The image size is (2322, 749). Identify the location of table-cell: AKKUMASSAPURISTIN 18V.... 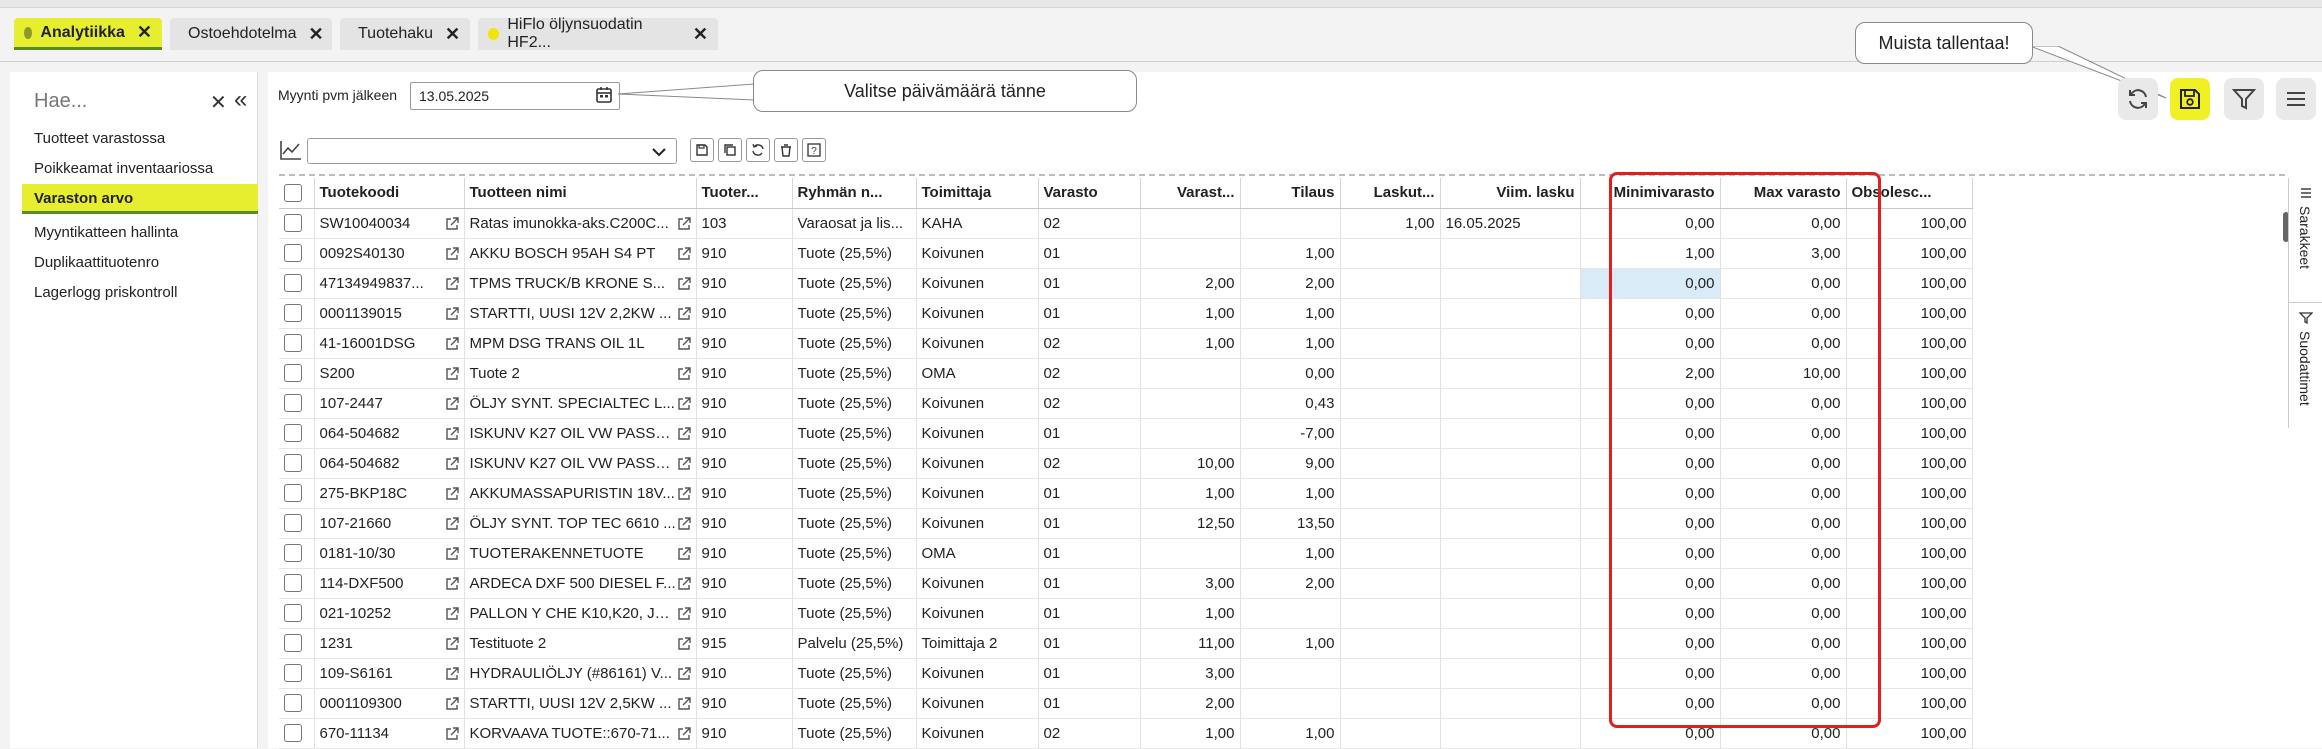
(580, 493).